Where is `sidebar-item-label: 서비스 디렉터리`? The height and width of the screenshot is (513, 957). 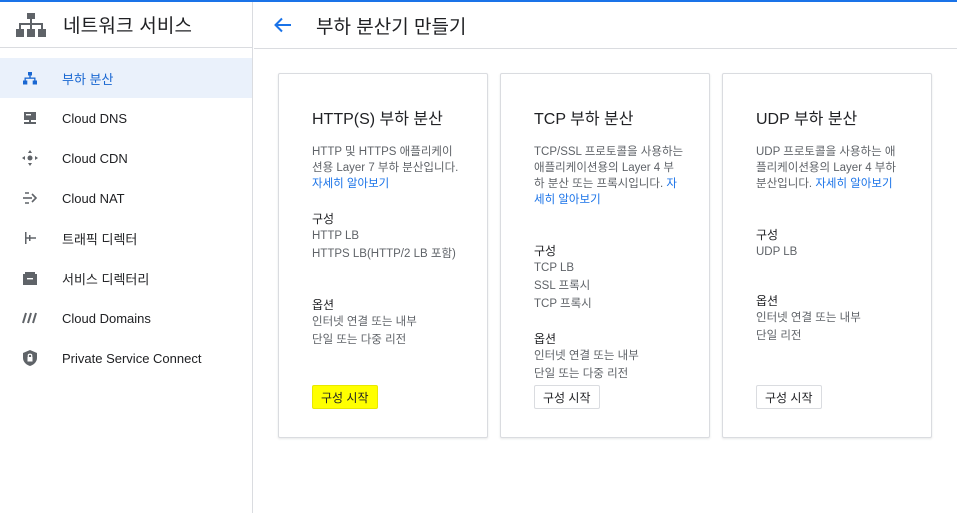
sidebar-item-label: 서비스 디렉터리 is located at coordinates (106, 279).